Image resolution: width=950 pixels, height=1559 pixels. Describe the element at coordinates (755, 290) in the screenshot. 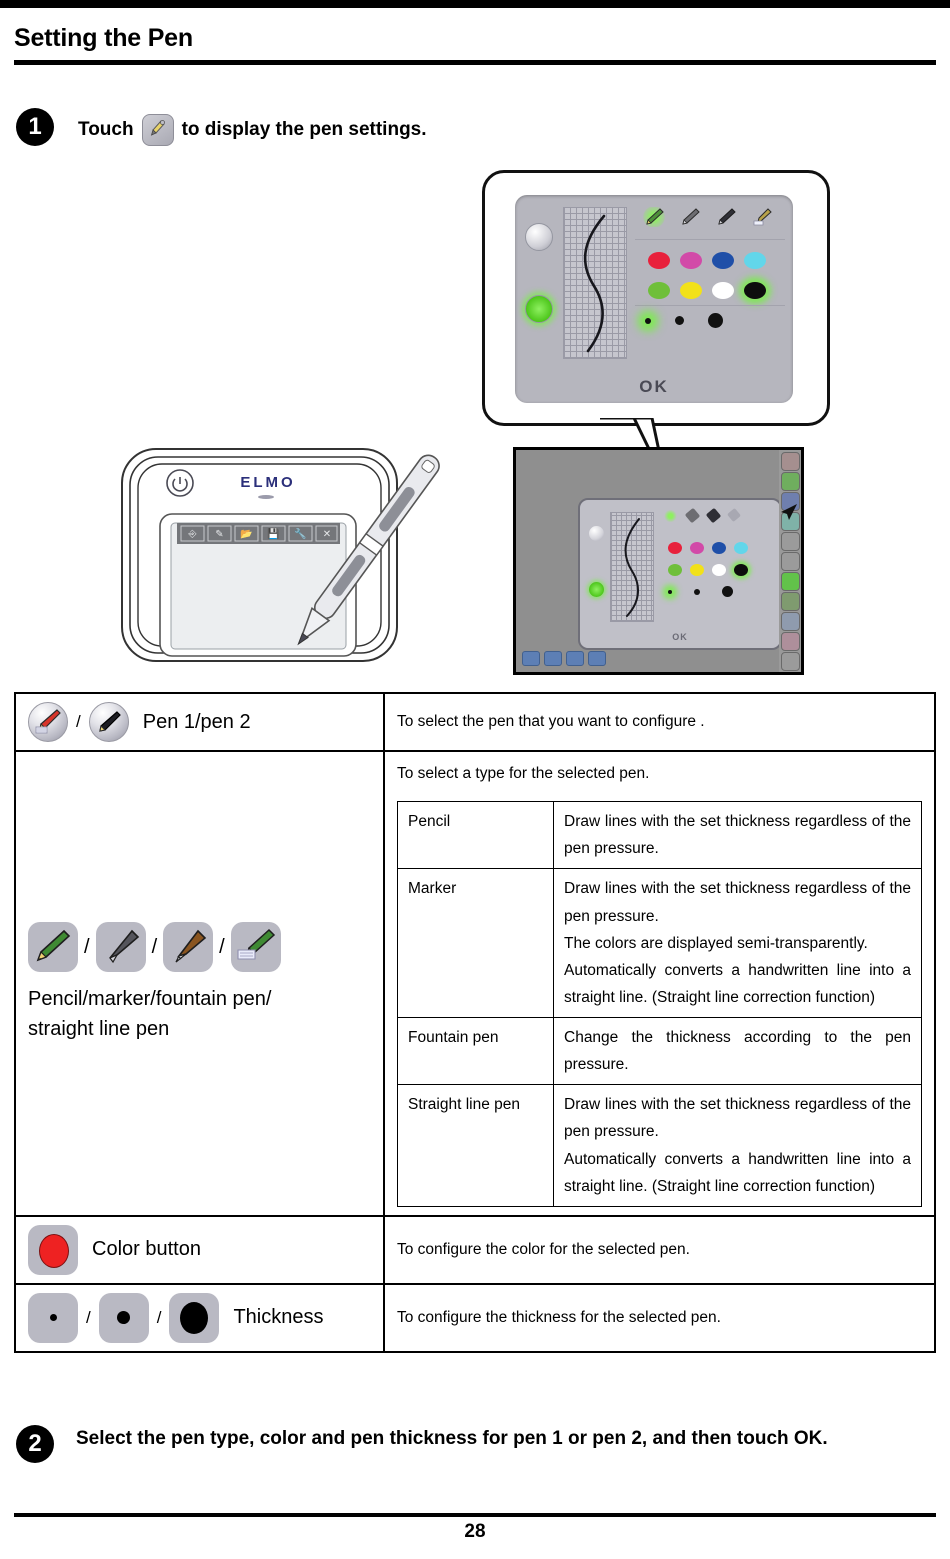

I see `dialog-color-black` at that location.